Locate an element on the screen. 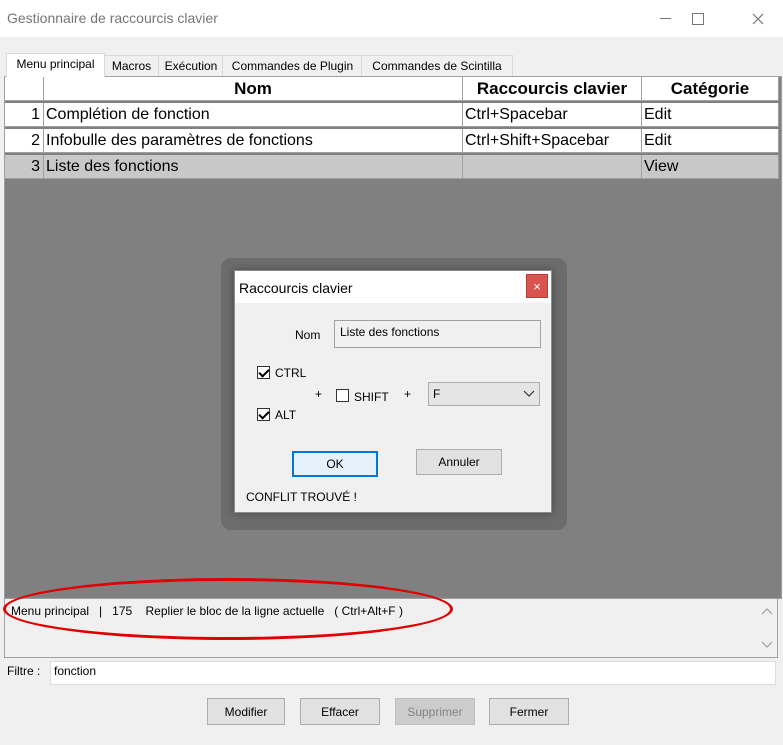 The image size is (783, 745). row-number: 1 is located at coordinates (24, 115).